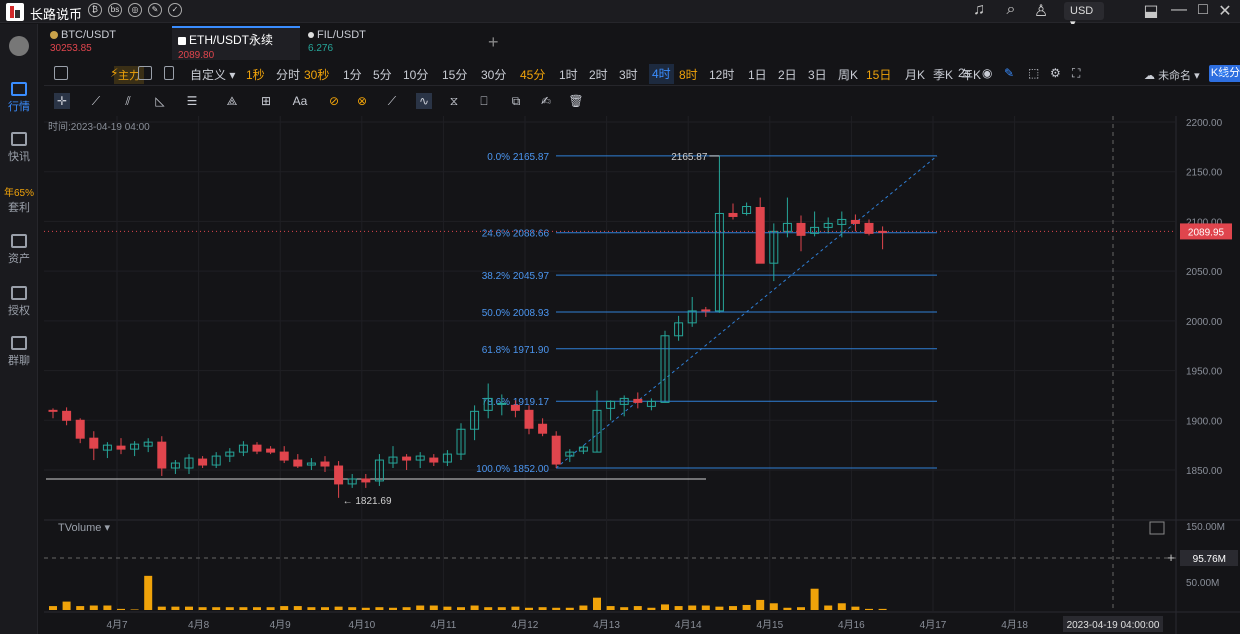 This screenshot has width=1240, height=634. I want to click on sidebar-item-arbitrage: 年65% 套利, so click(19, 199).